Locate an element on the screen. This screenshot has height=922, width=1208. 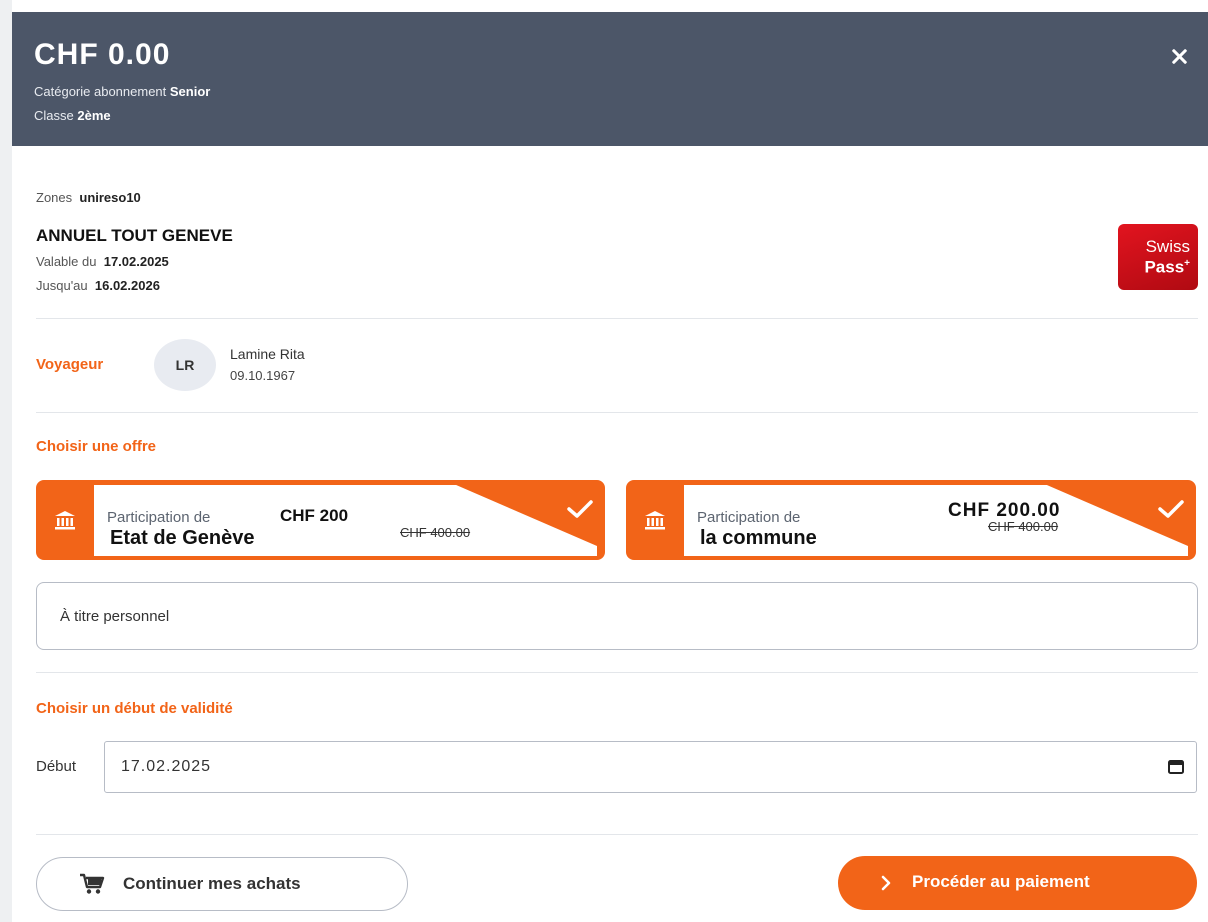
class-label: Classe is located at coordinates (54, 115).